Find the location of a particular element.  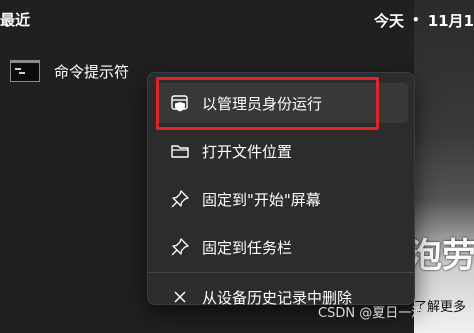

background-headline: 泡劳征 is located at coordinates (441, 256).